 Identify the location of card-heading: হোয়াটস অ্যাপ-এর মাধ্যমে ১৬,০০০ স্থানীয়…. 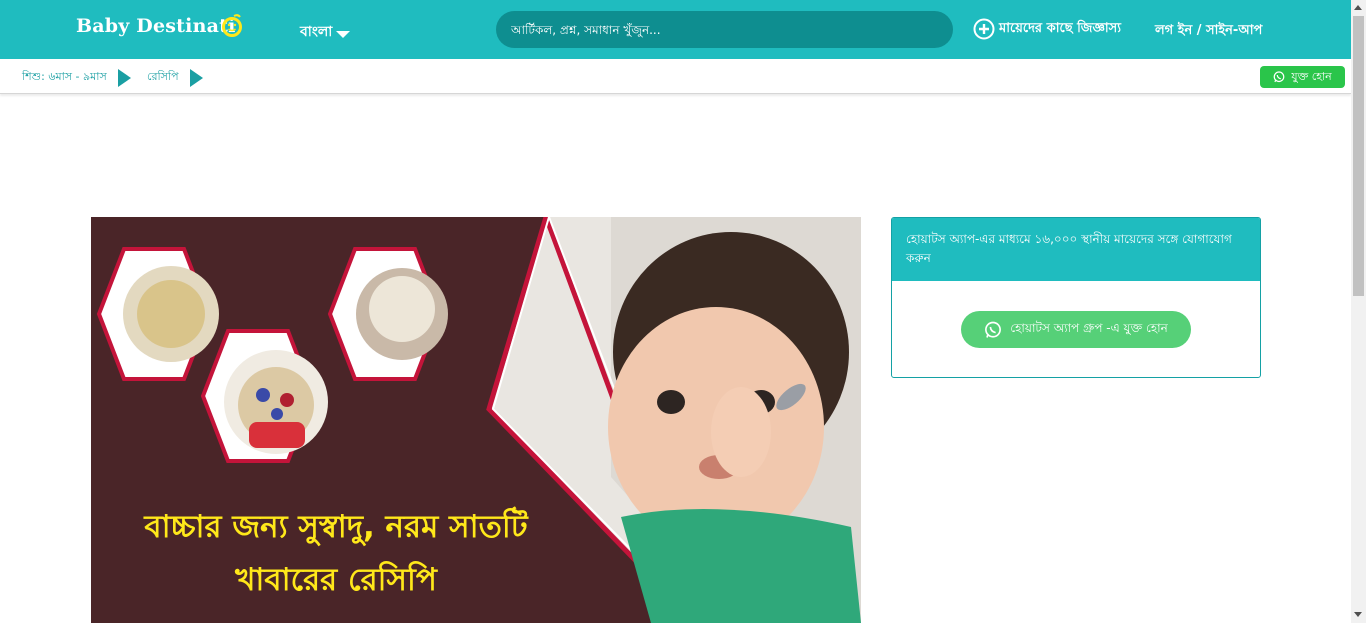
(1076, 249).